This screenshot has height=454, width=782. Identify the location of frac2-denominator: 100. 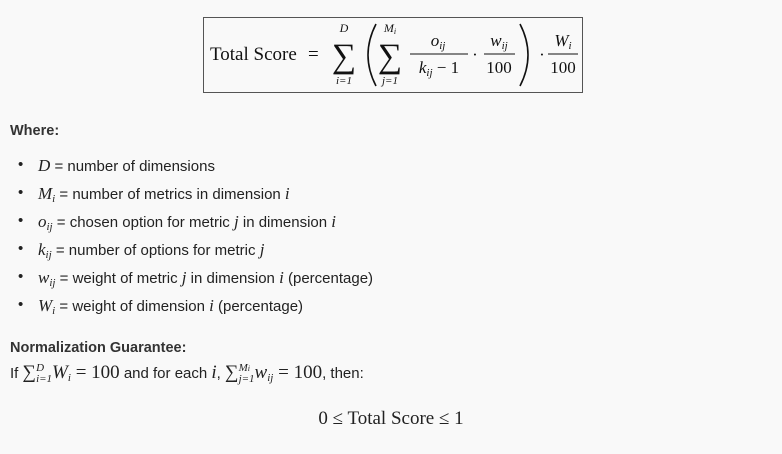
(499, 67).